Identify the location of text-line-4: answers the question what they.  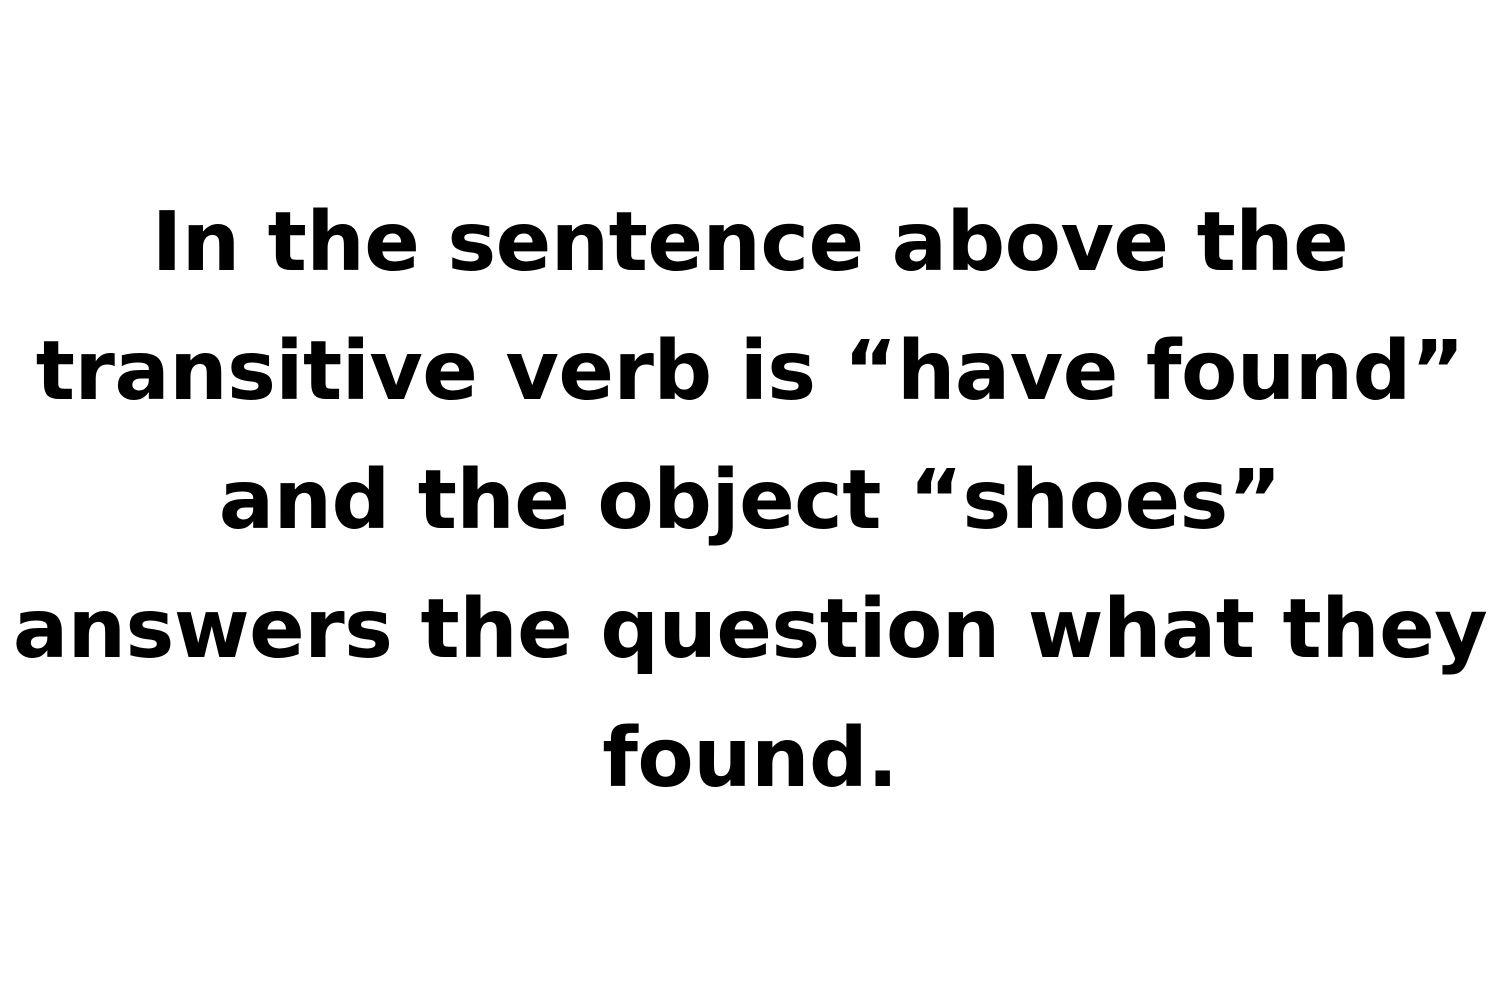
(750, 629).